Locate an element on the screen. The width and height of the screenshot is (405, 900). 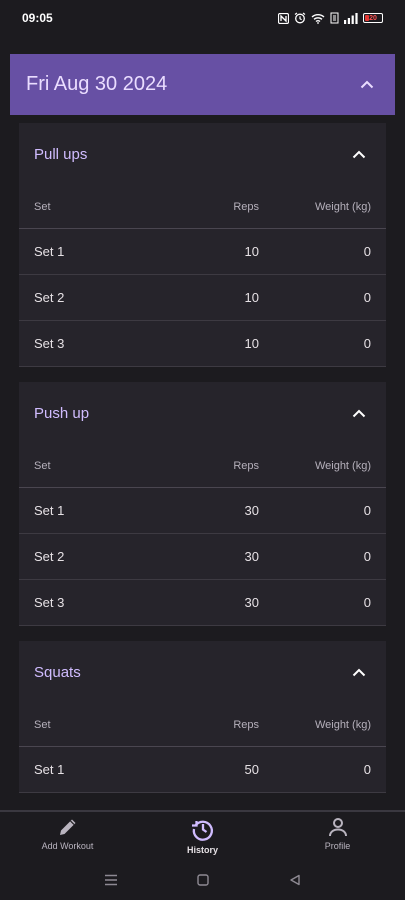
table-row: Set 3 30 0 is located at coordinates (202, 603).